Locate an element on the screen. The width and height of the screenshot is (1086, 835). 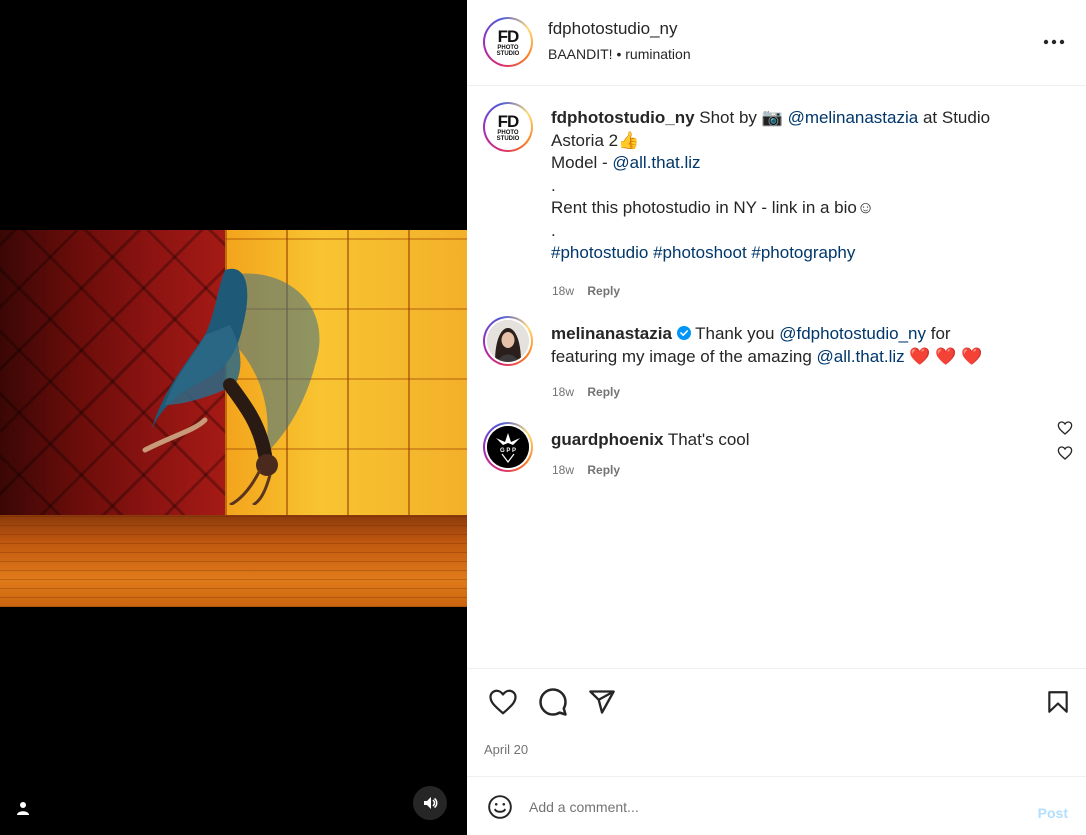
caption-meta: 18w Reply is located at coordinates (586, 291).